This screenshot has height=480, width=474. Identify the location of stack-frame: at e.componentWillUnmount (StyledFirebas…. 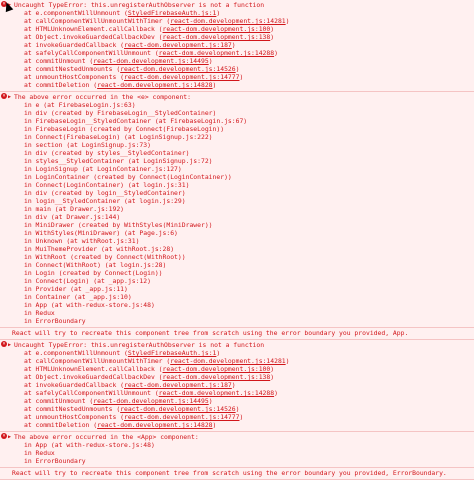
(237, 353).